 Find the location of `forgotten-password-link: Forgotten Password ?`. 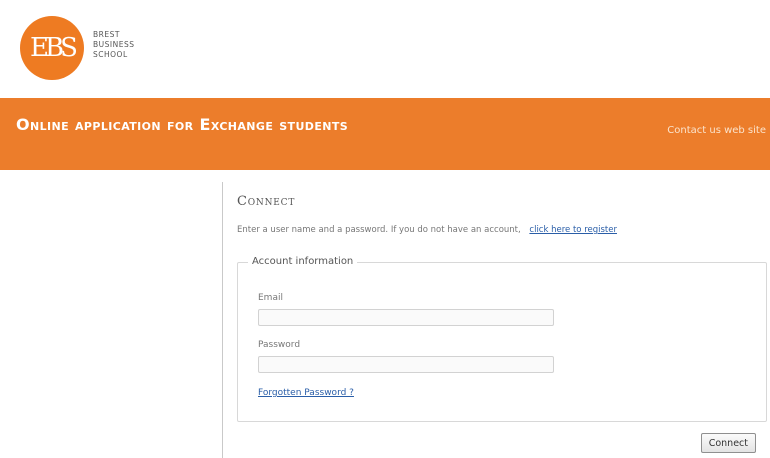

forgotten-password-link: Forgotten Password ? is located at coordinates (306, 393).